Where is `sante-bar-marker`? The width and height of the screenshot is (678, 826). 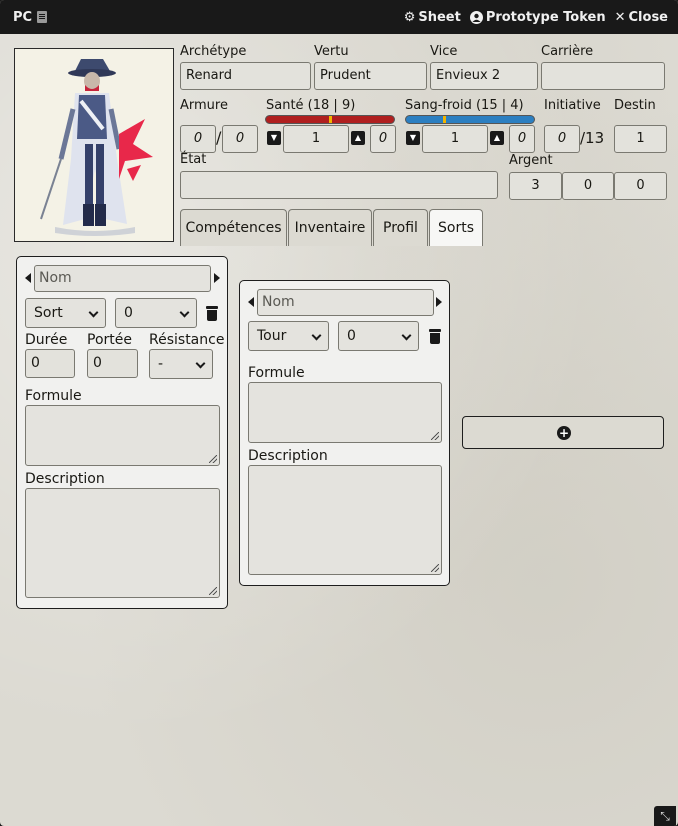 sante-bar-marker is located at coordinates (330, 119).